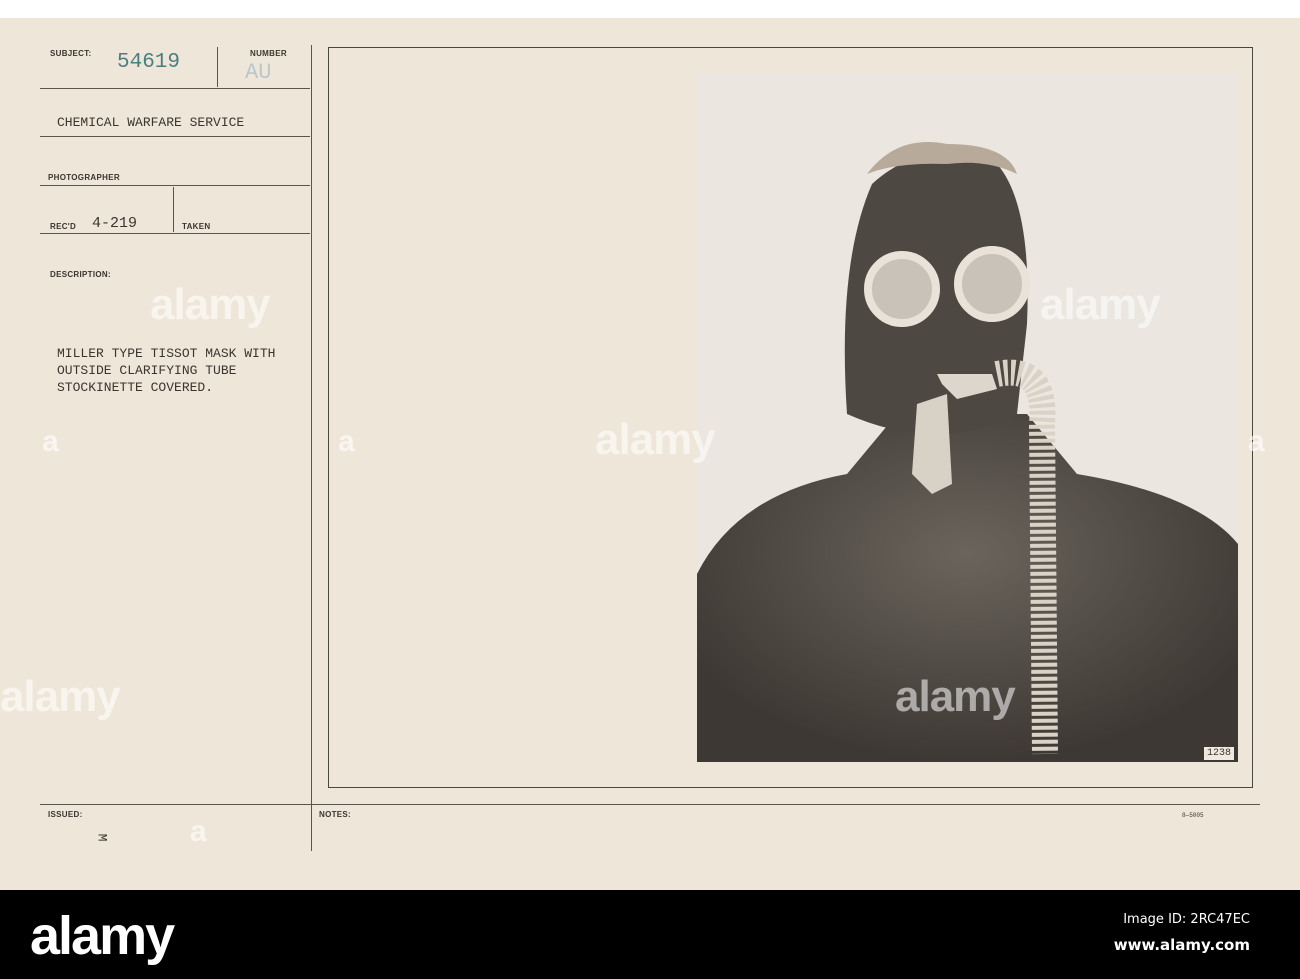  What do you see at coordinates (149, 62) in the screenshot?
I see `subject-value: 54619` at bounding box center [149, 62].